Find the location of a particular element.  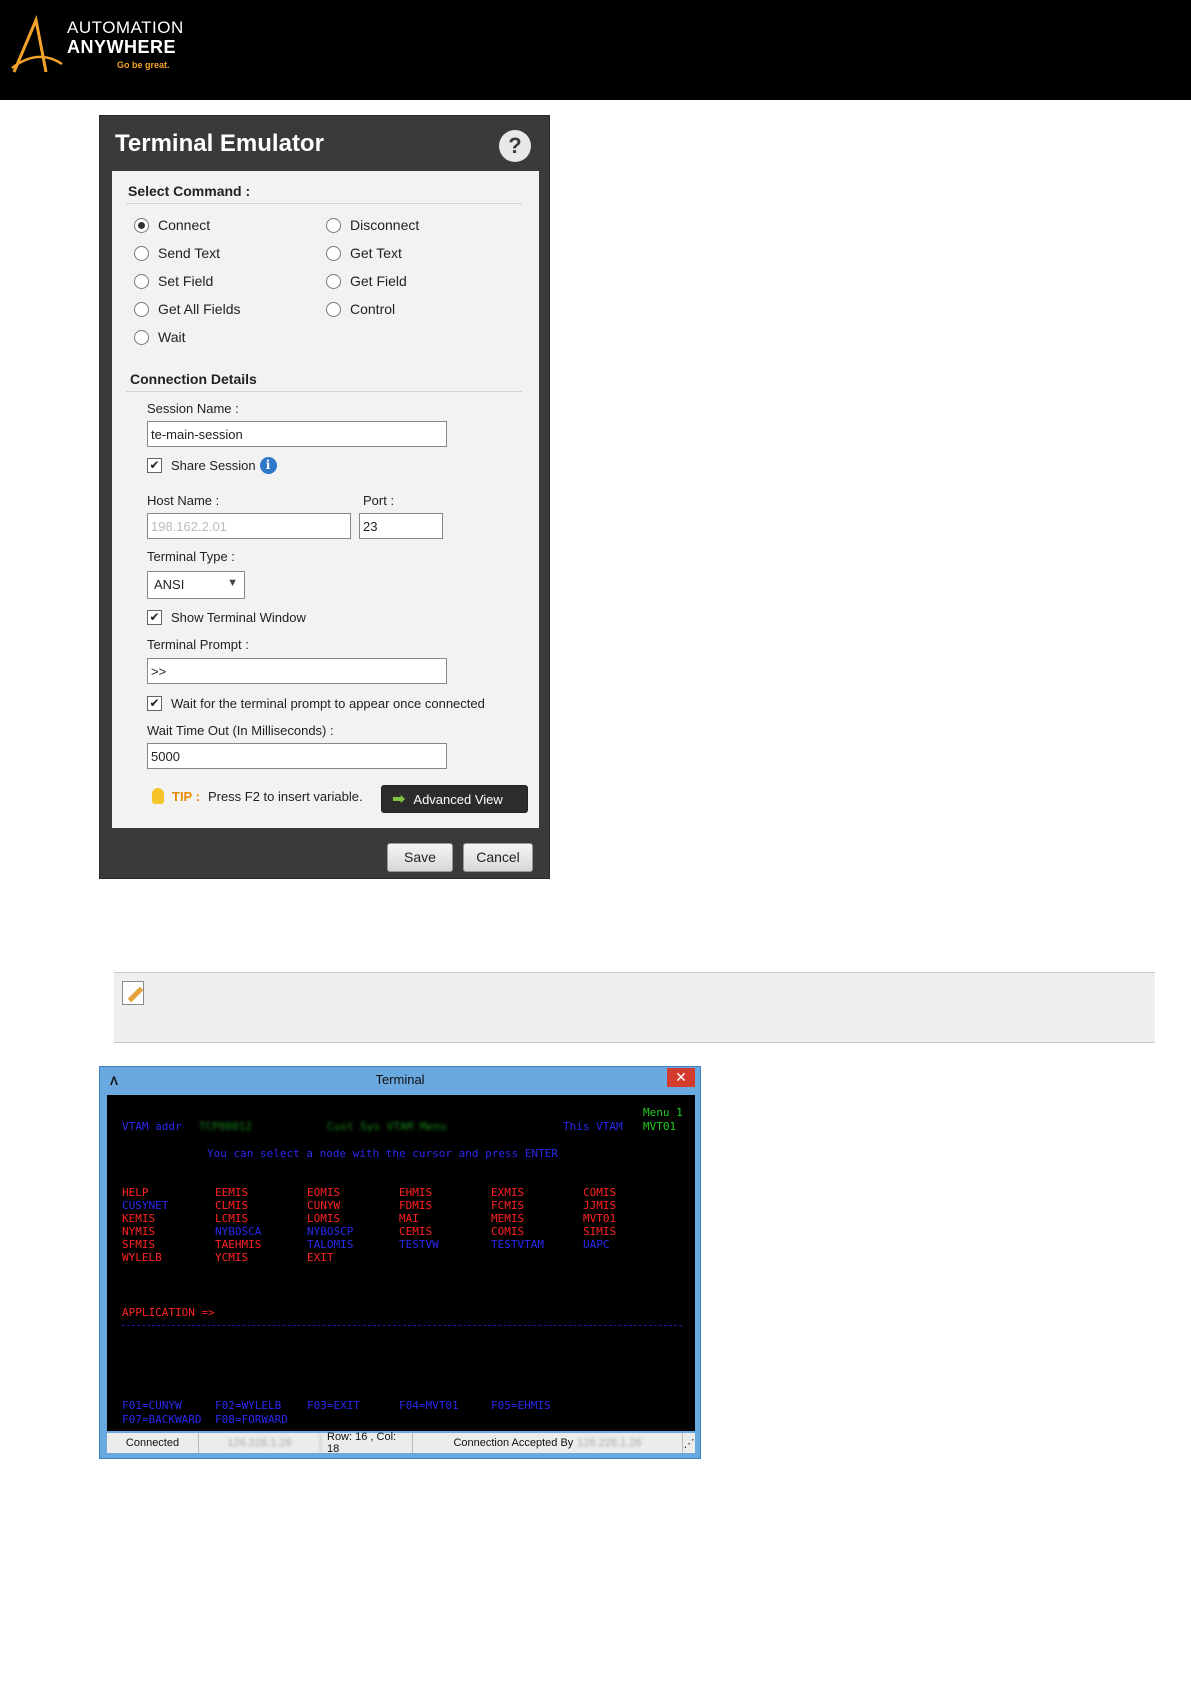

node-item: JJMIS is located at coordinates (599, 1205).